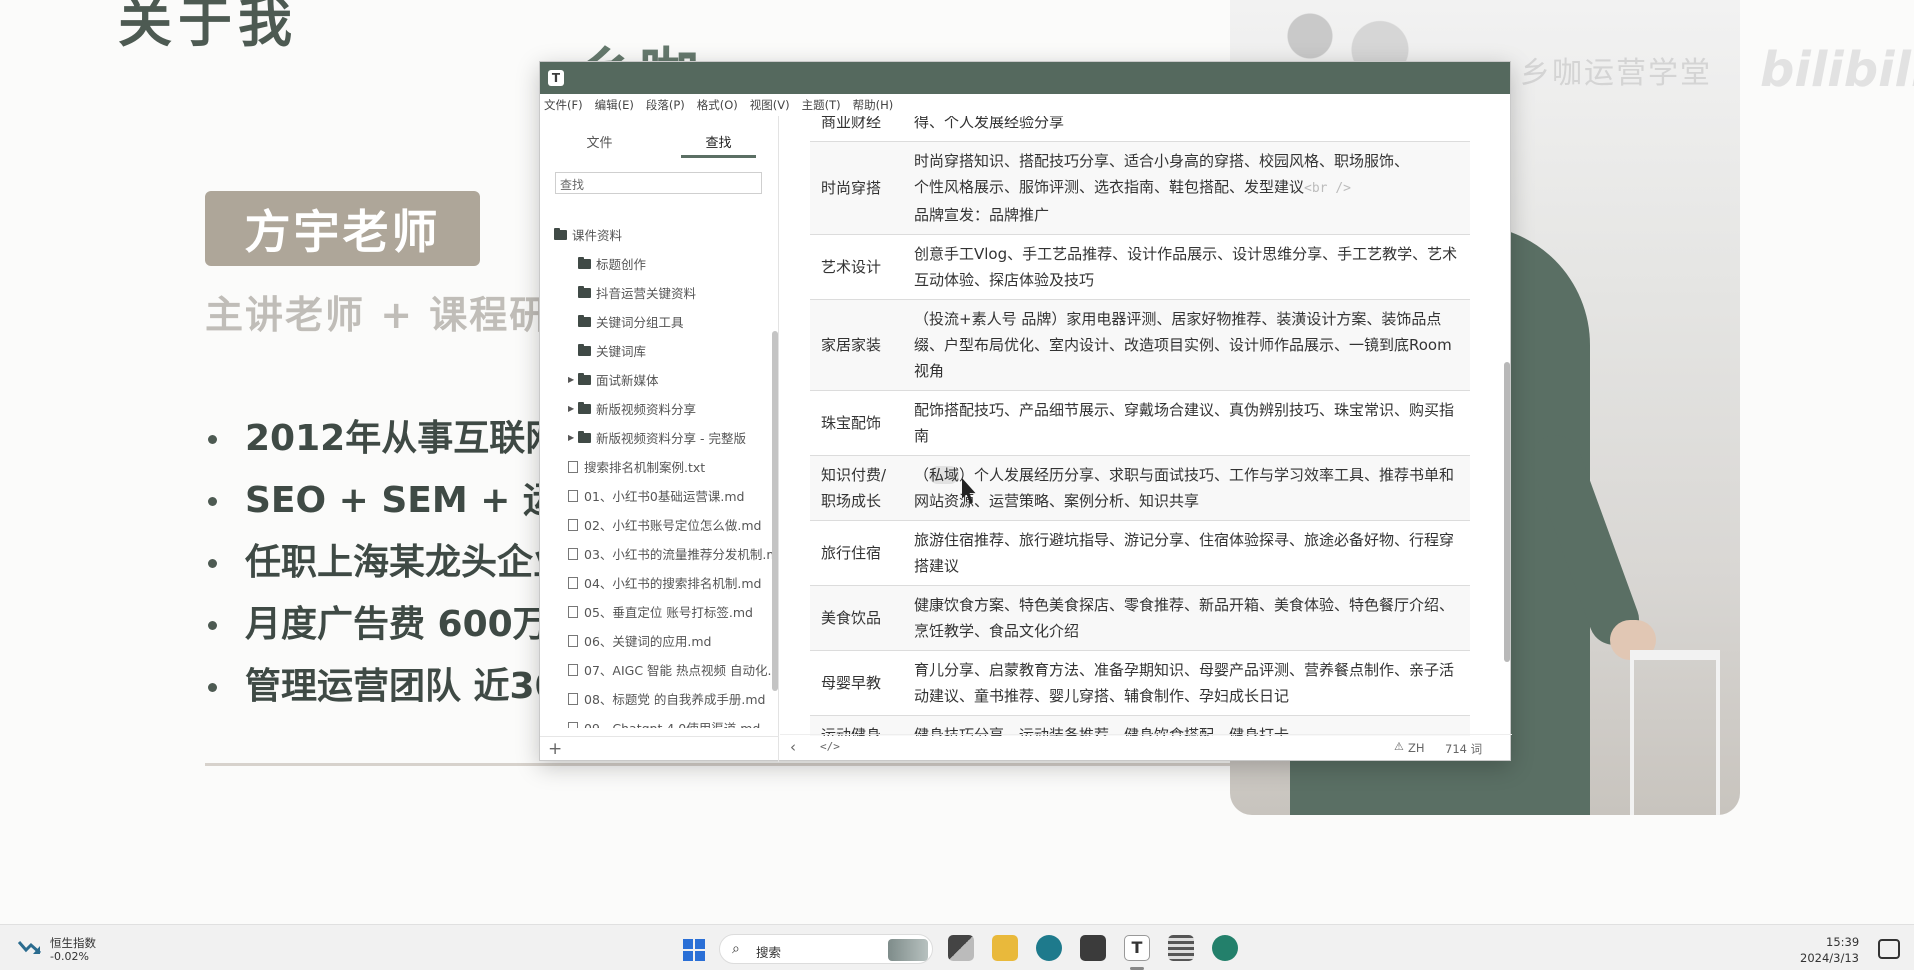  Describe the element at coordinates (672, 723) in the screenshot. I see `tree-item-label: 09、Chatgpt 4.0使用渠道.md` at that location.